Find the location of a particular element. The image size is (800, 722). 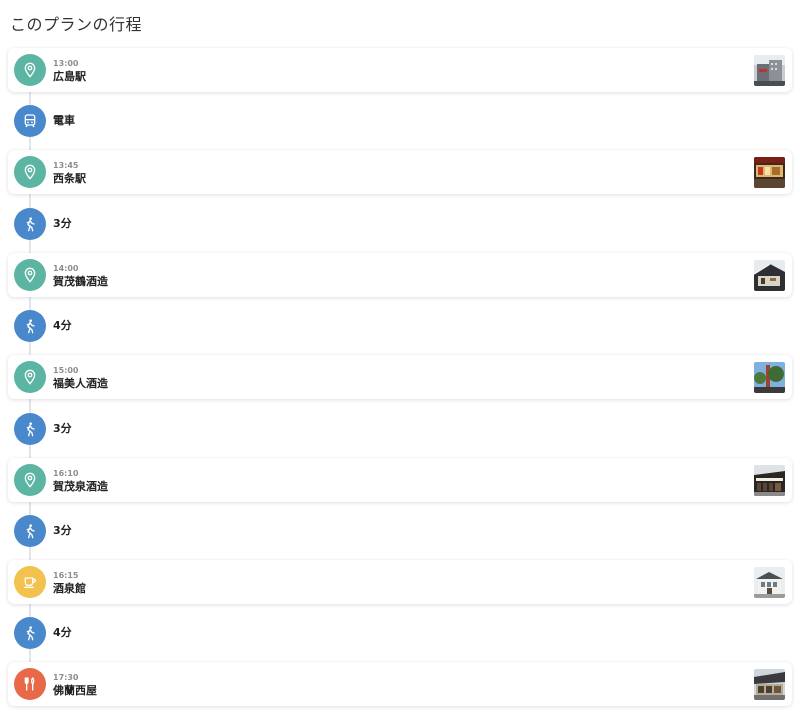

spot-time: 13:00 is located at coordinates (66, 63).